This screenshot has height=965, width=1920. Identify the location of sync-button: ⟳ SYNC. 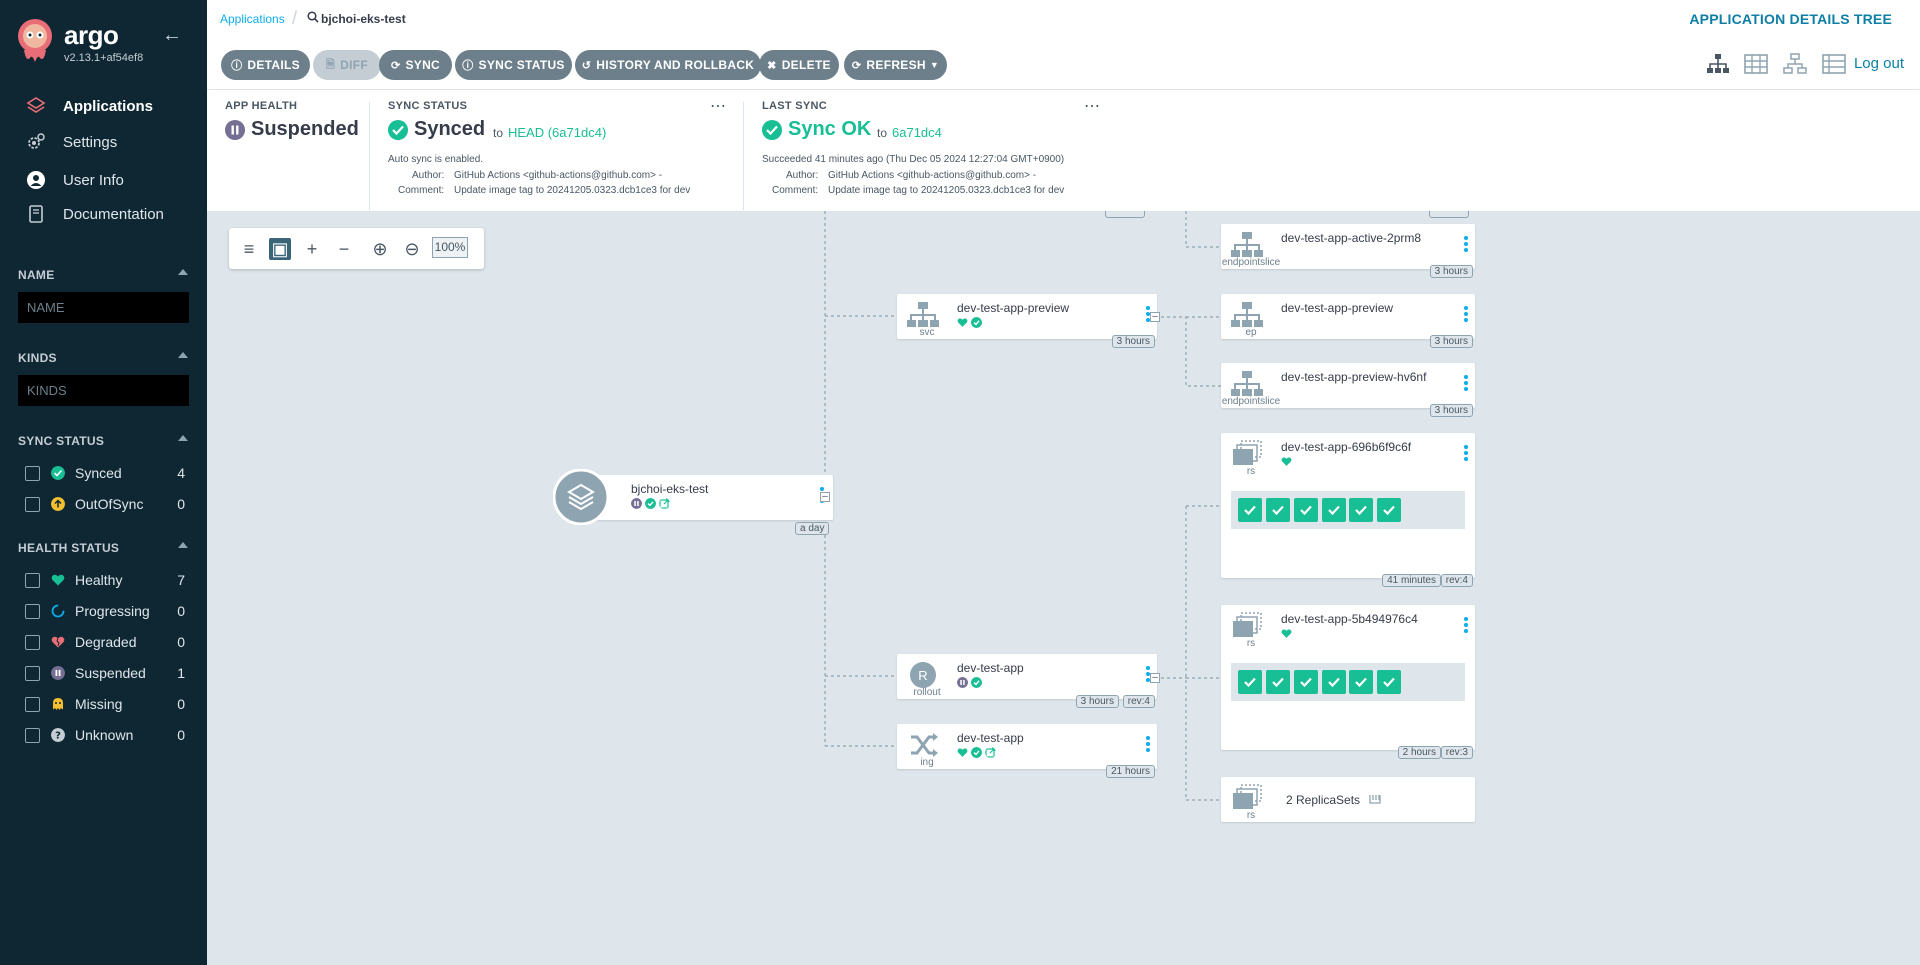
(415, 65).